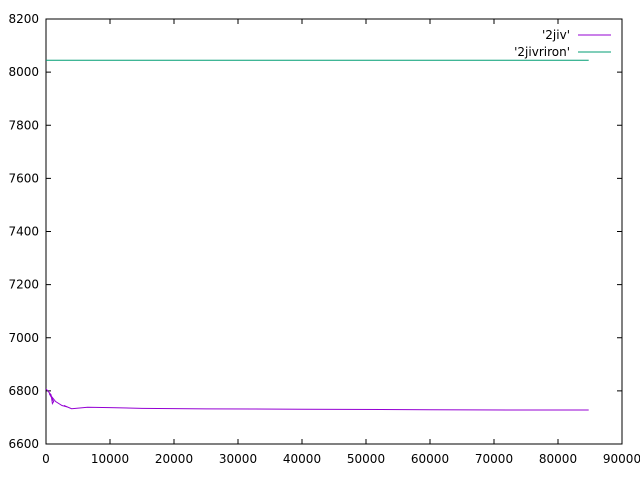  I want to click on y-tick-label: 7800, so click(23, 125).